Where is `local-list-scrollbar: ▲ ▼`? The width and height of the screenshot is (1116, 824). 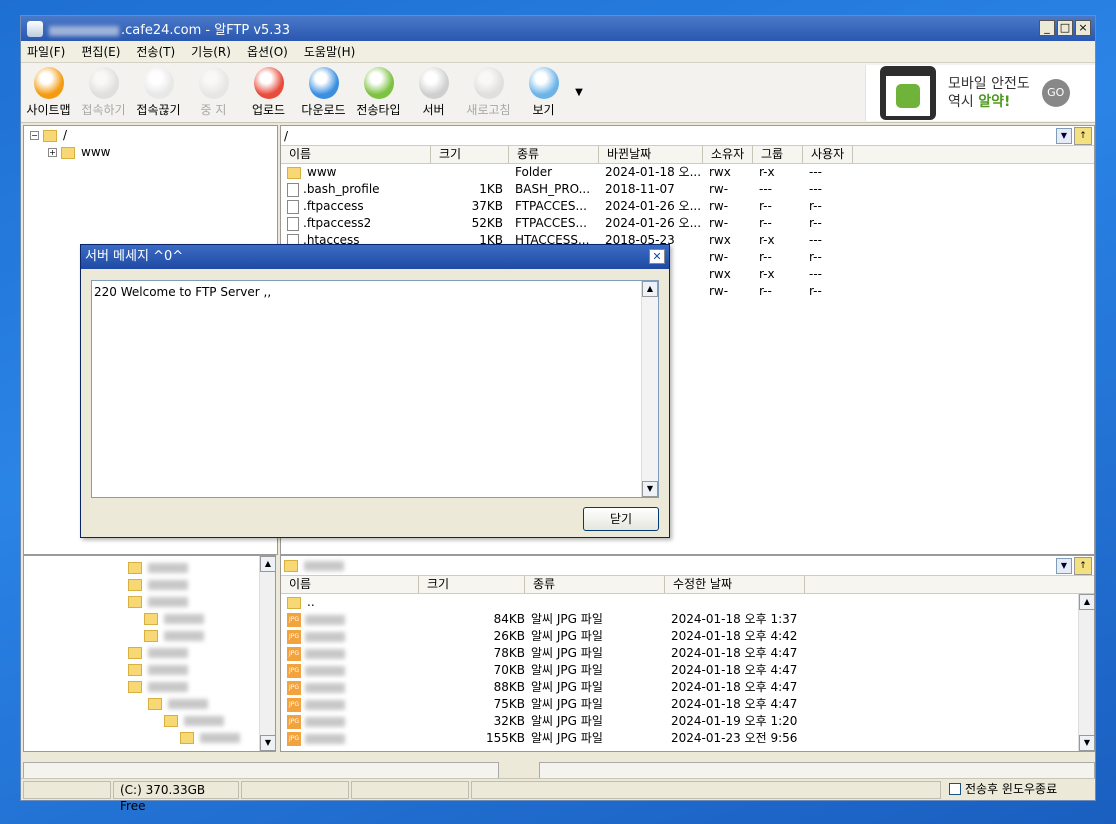 local-list-scrollbar: ▲ ▼ is located at coordinates (1086, 672).